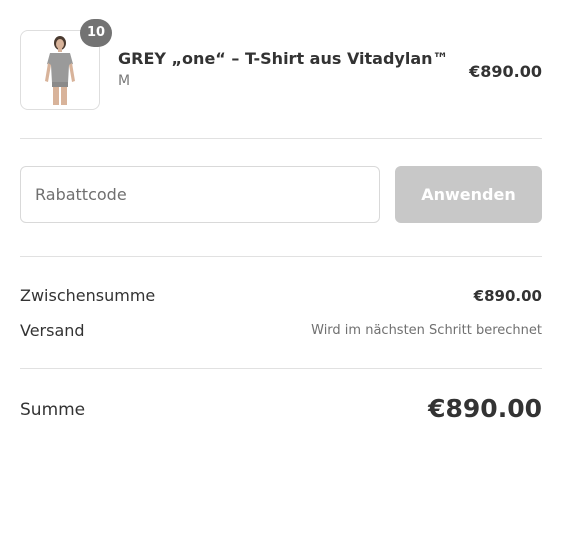  Describe the element at coordinates (200, 194) in the screenshot. I see `discount-code-input` at that location.